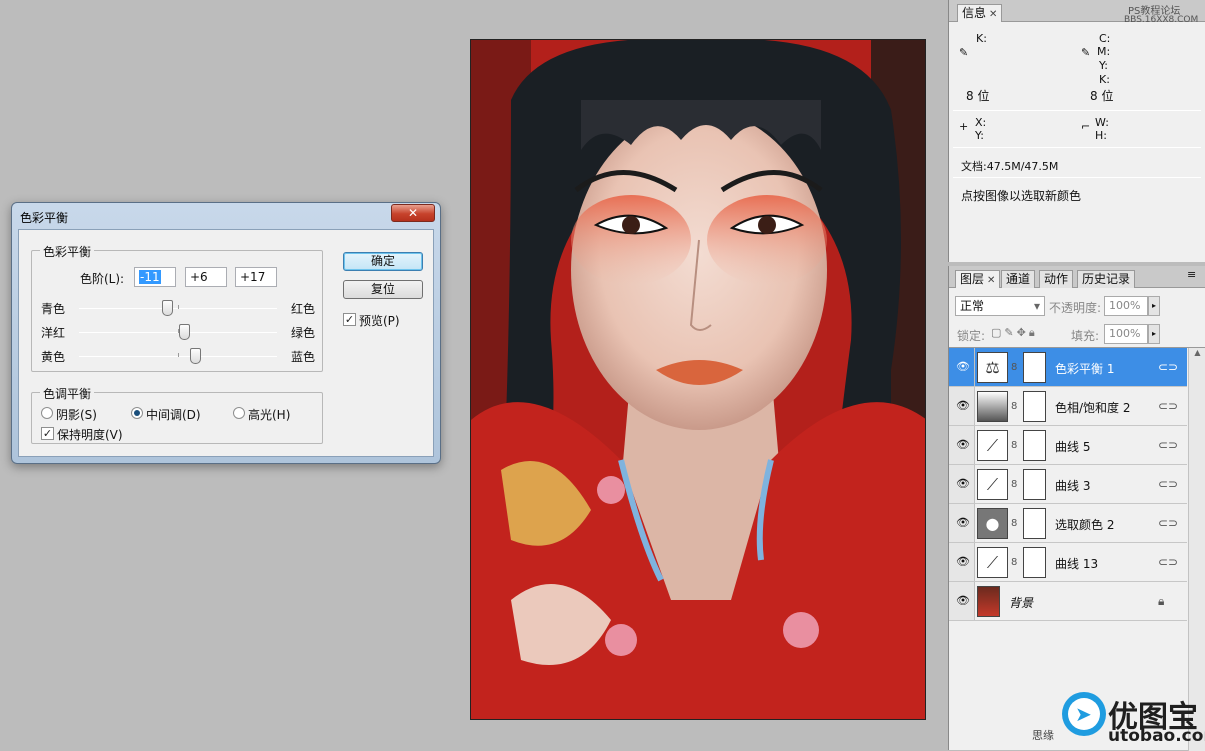 The image size is (1205, 751). What do you see at coordinates (303, 357) in the screenshot?
I see `slider-blue-label: 蓝色` at bounding box center [303, 357].